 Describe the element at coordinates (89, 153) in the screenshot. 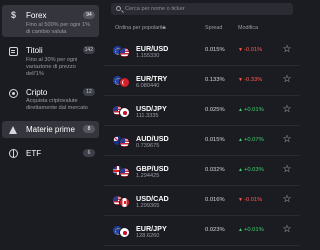

I see `category-count-badge: 6` at that location.